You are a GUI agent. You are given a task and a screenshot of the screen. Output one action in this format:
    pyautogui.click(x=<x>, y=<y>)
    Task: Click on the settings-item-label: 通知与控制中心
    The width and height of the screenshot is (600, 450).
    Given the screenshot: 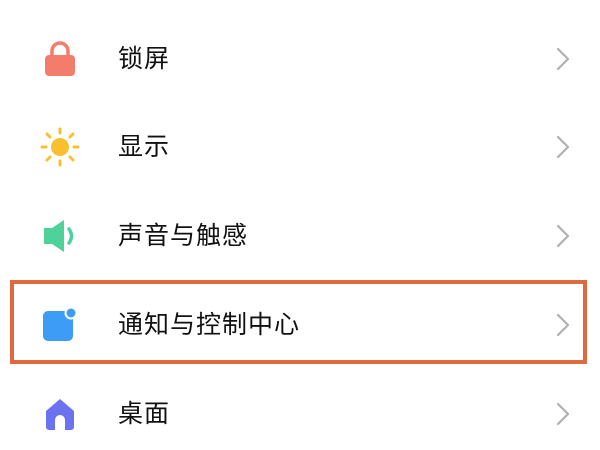 What is the action you would take?
    pyautogui.click(x=209, y=324)
    